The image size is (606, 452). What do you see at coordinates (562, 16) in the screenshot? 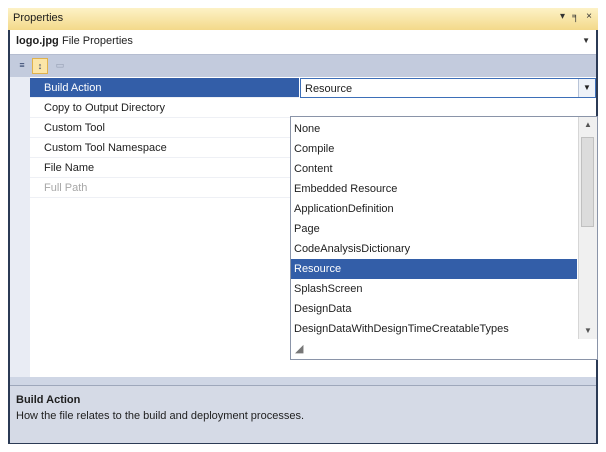
I see `window-position-icon: ▾` at bounding box center [562, 16].